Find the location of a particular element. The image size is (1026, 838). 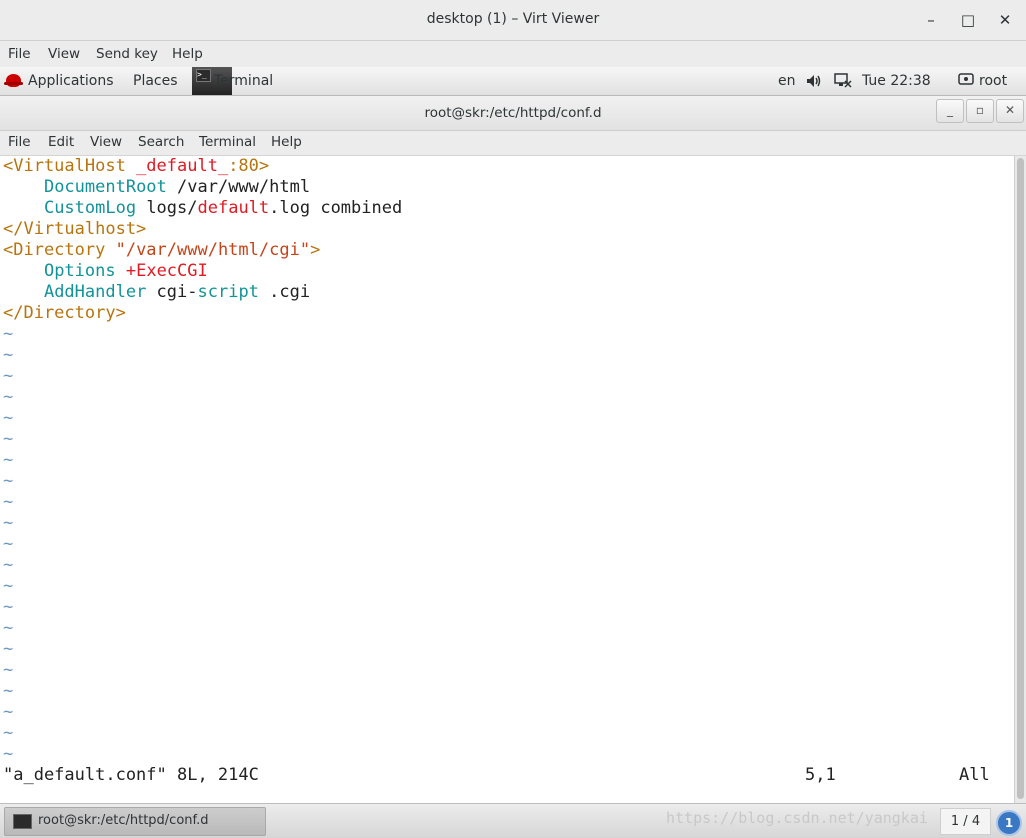

volume-icon is located at coordinates (814, 81).